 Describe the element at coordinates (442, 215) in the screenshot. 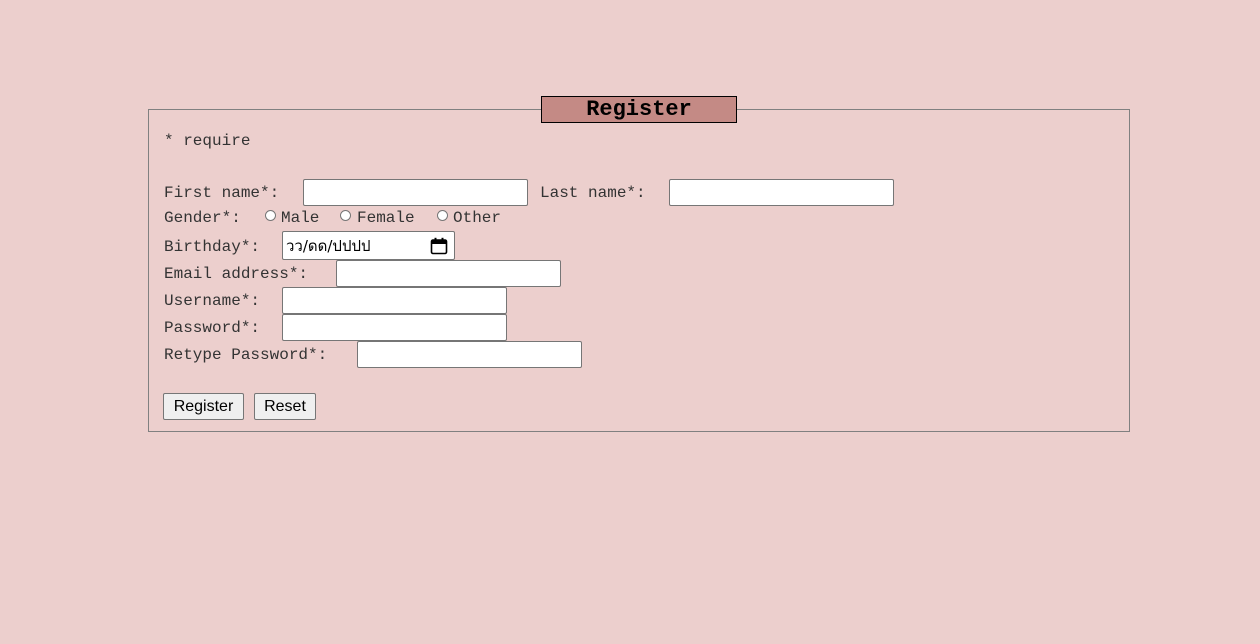

I see `gender-other-radio` at that location.